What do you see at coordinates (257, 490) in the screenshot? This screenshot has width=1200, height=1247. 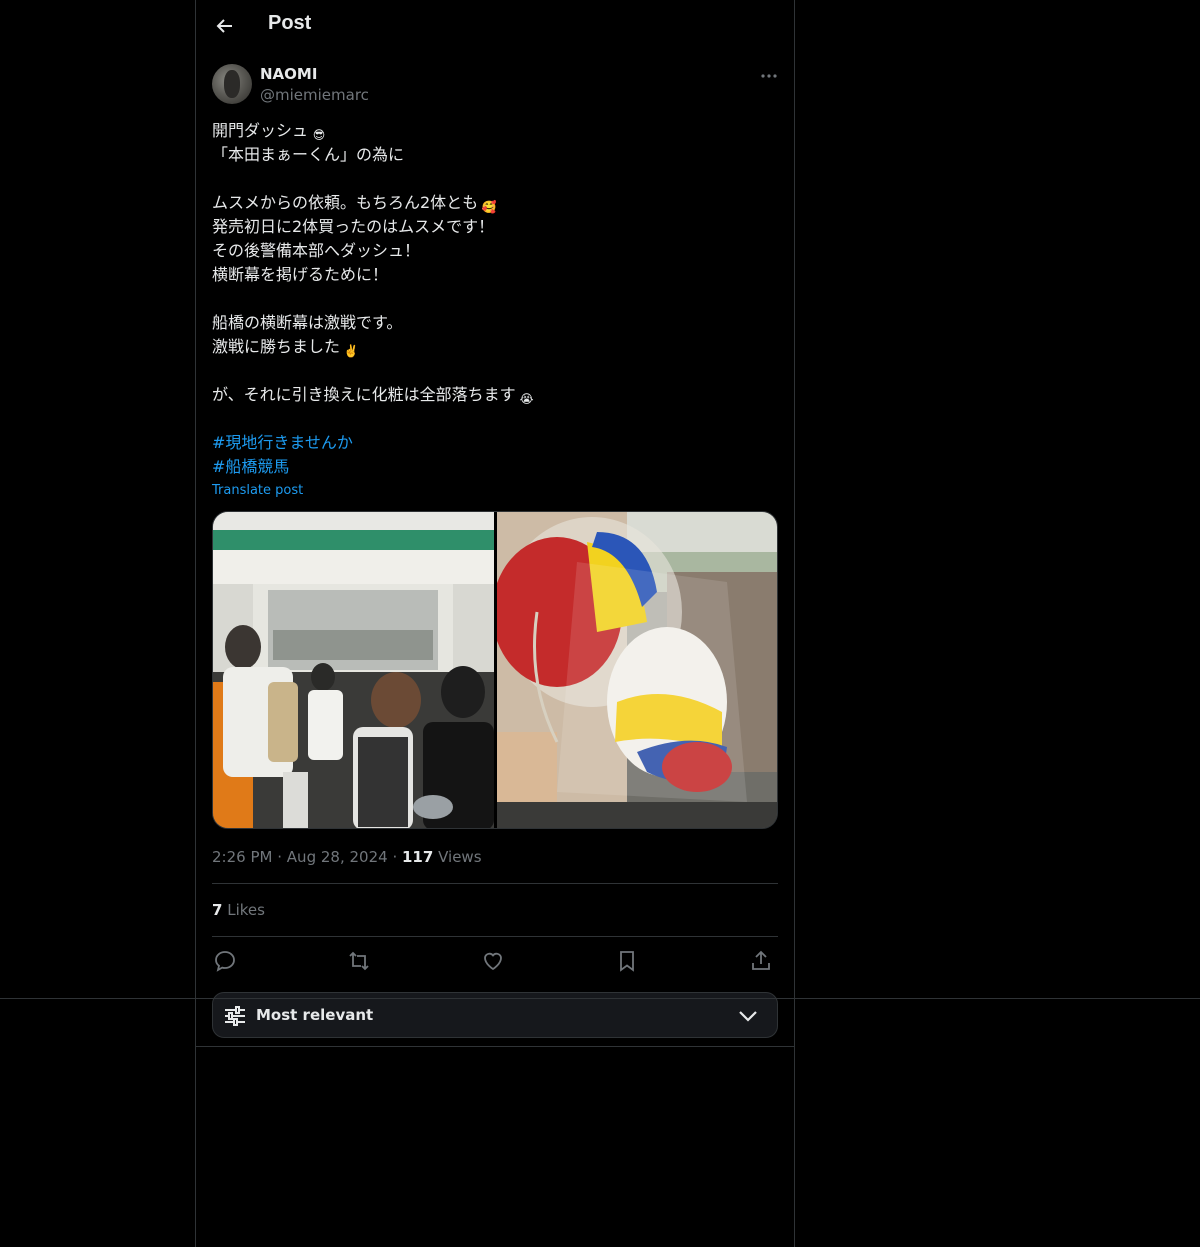 I see `translate-post-link: Translate post` at bounding box center [257, 490].